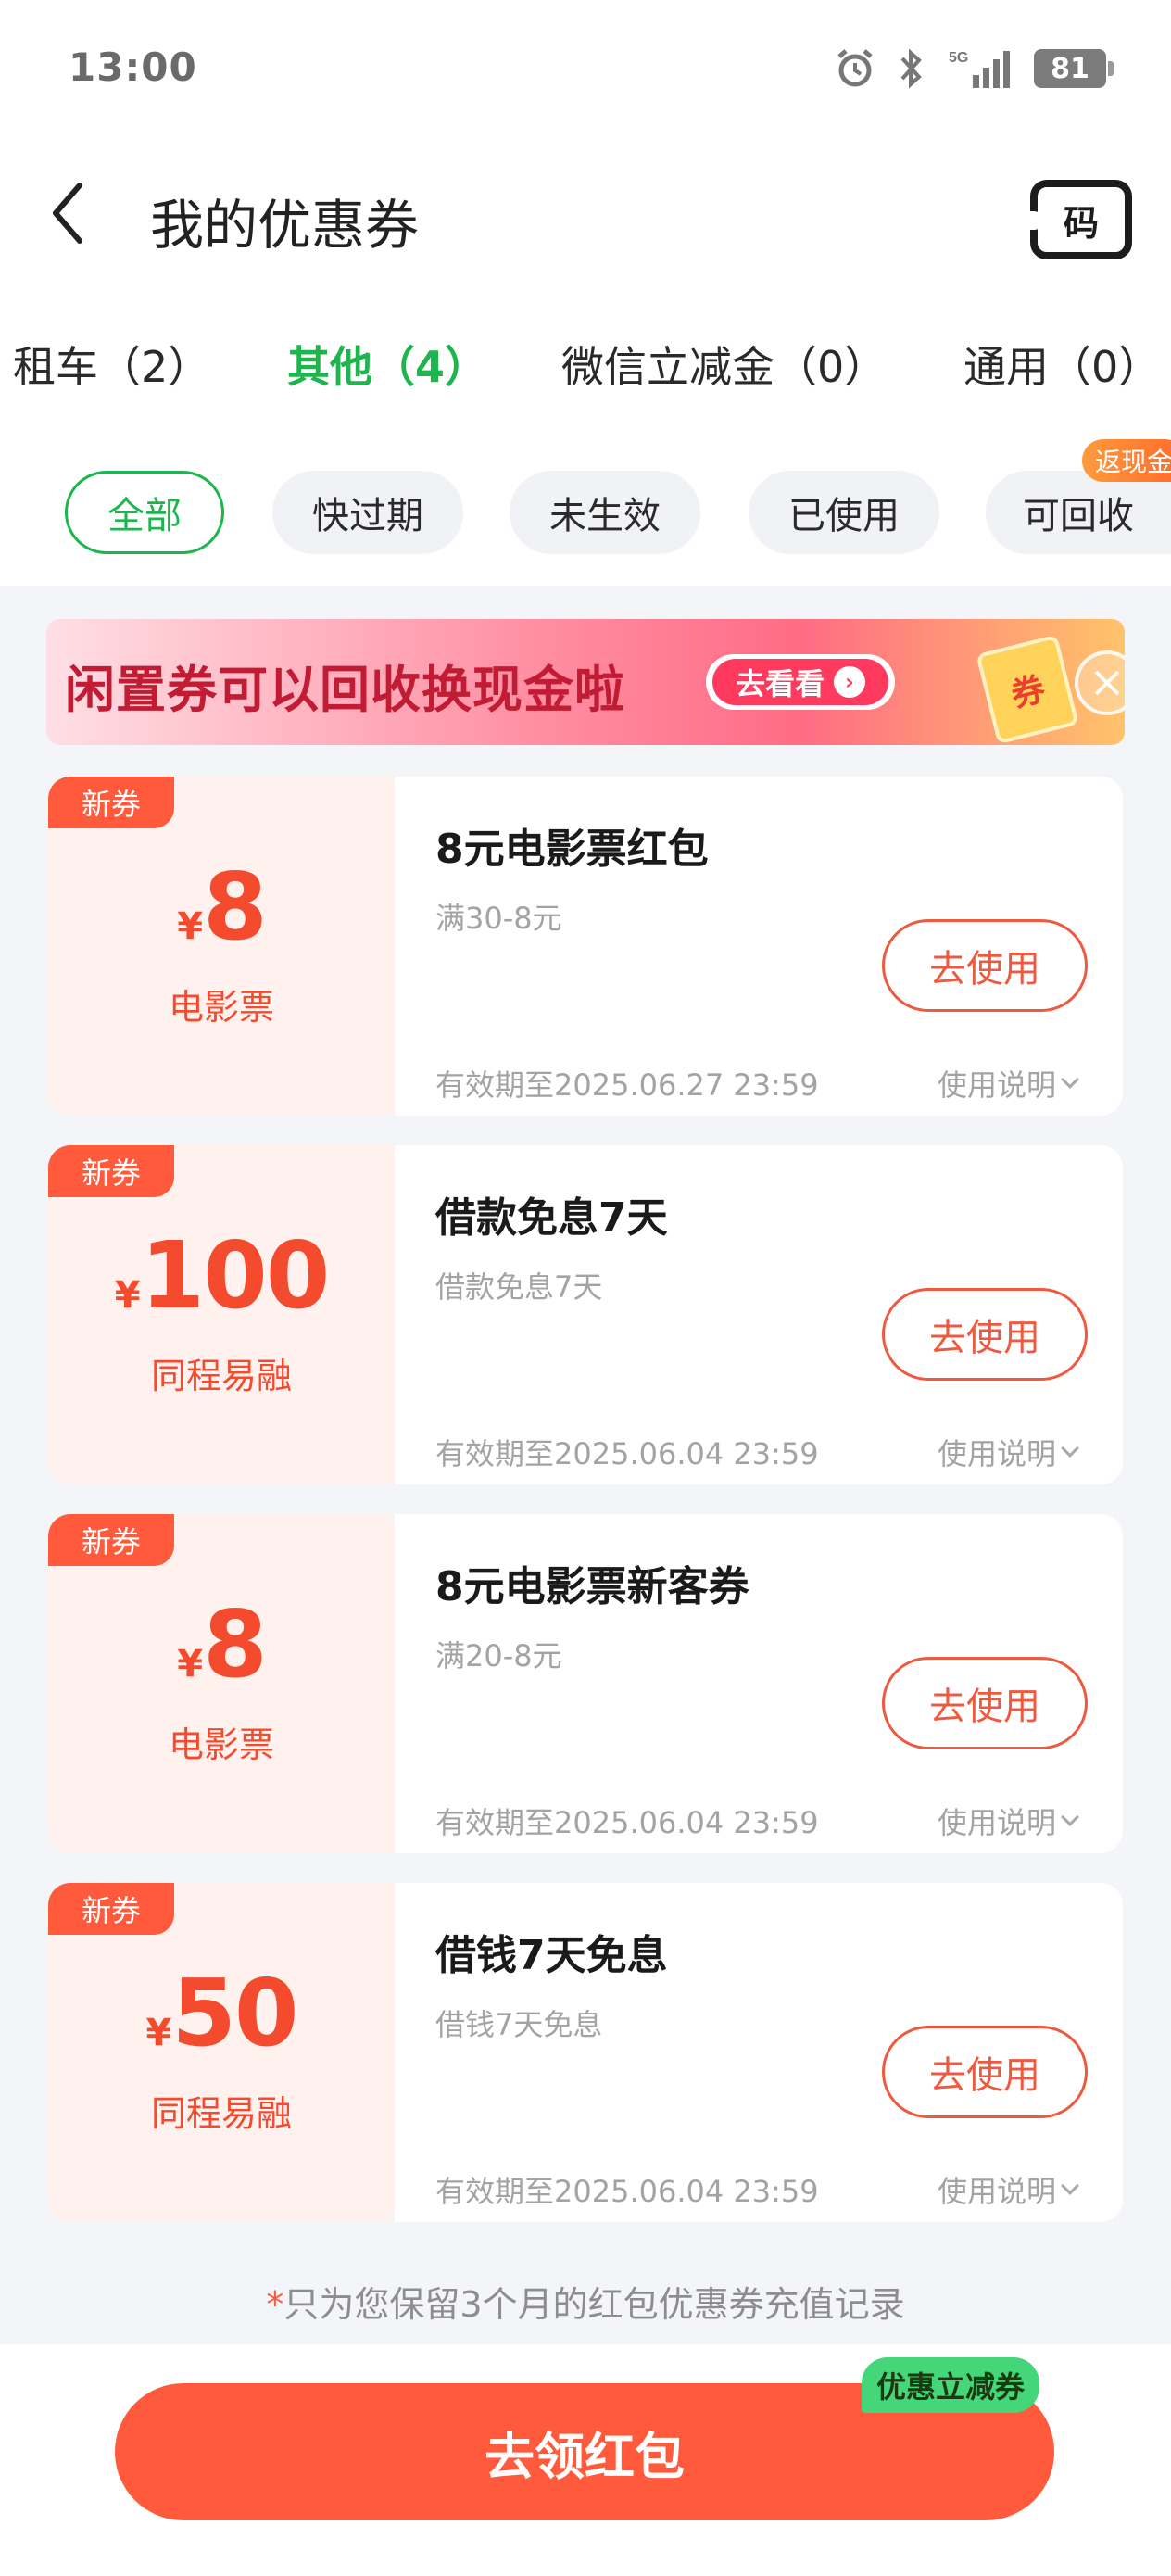 Image resolution: width=1171 pixels, height=2576 pixels. What do you see at coordinates (235, 2013) in the screenshot?
I see `amount-value: 50` at bounding box center [235, 2013].